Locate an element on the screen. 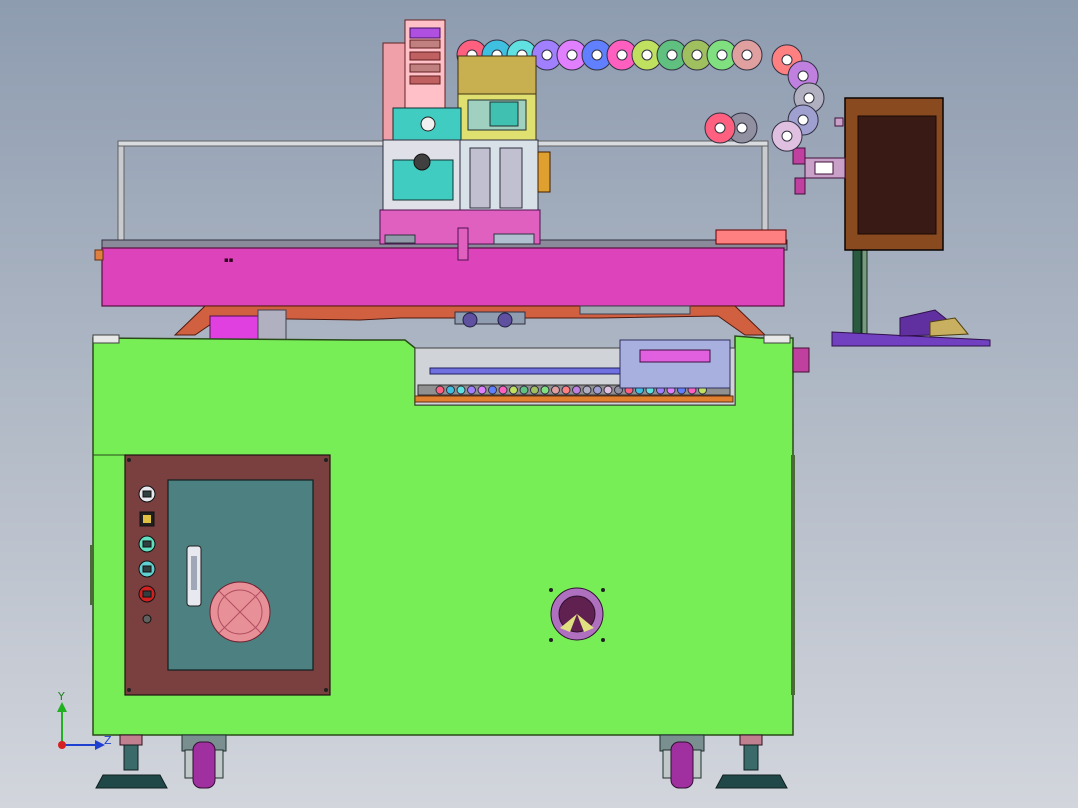  caster-right is located at coordinates (682, 761).